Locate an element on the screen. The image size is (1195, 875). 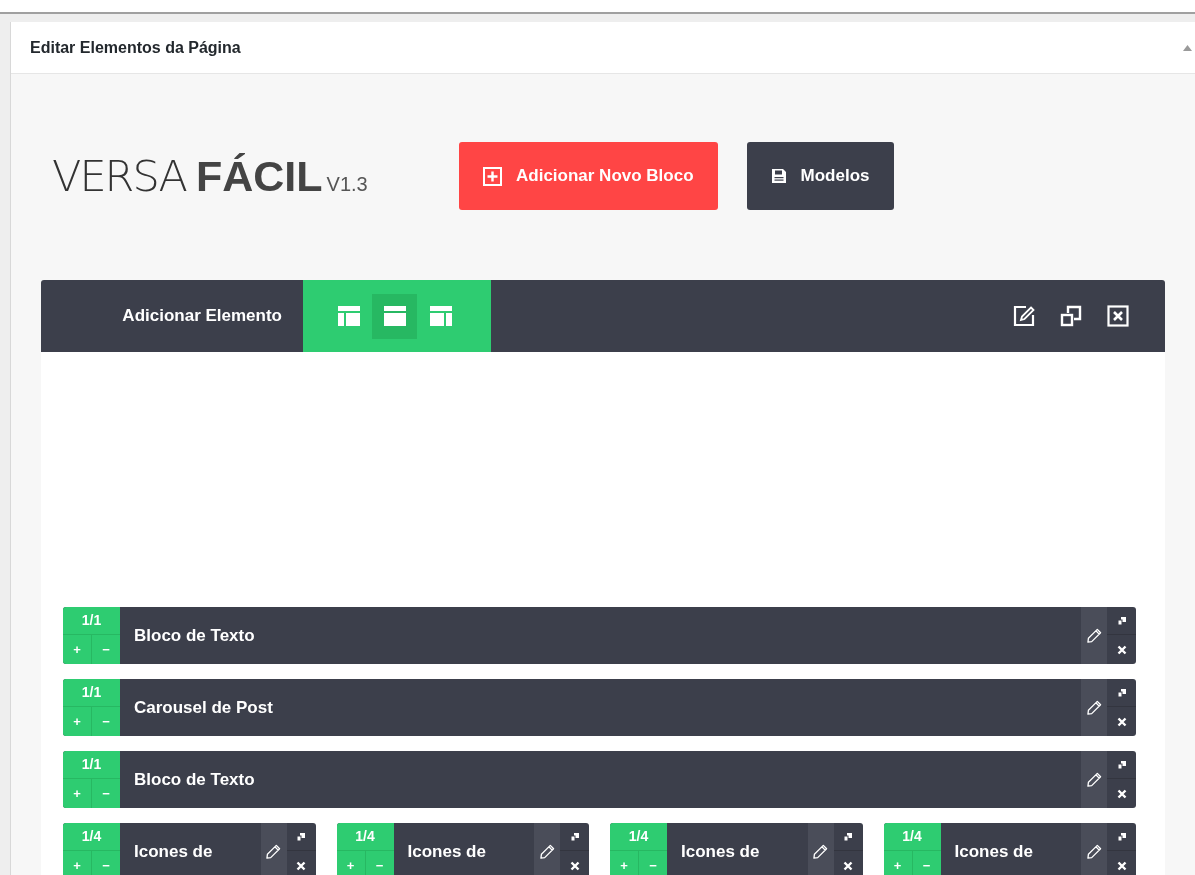
templates-button: Modelos is located at coordinates (820, 176).